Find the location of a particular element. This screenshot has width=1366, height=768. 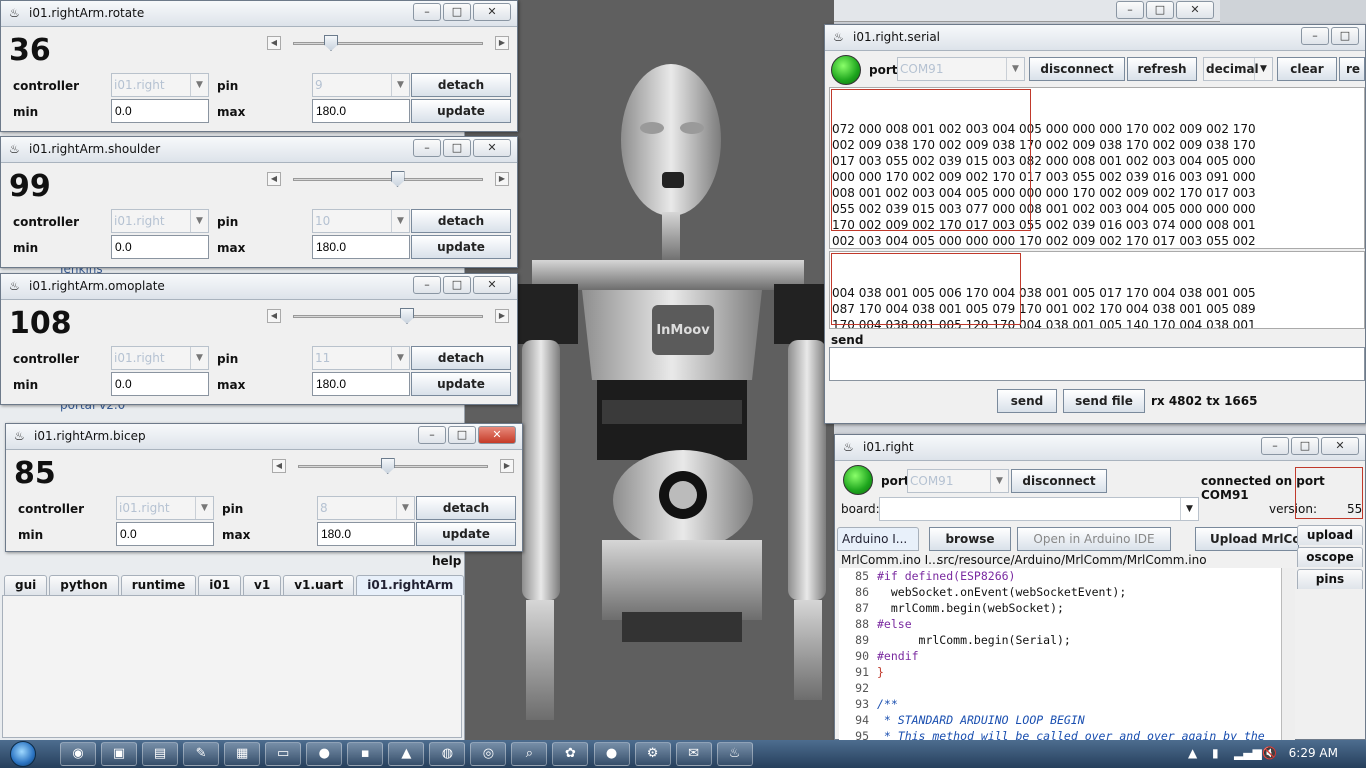

arduino-window-titlebar: ♨ i01.right – □ ✕ is located at coordinates (1100, 448).